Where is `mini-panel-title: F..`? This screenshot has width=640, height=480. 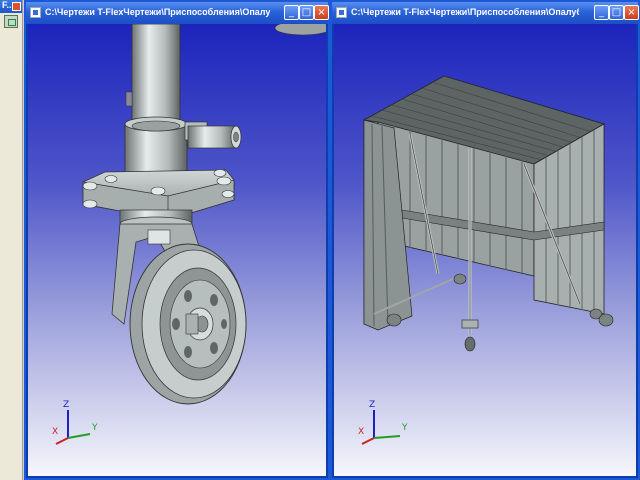
mini-panel-title: F.. is located at coordinates (7, 5).